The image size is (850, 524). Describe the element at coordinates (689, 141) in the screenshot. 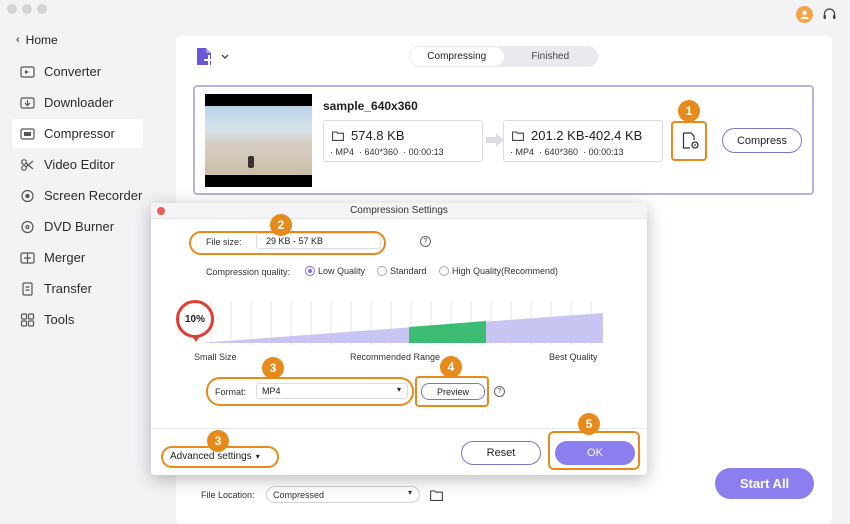

I see `highlight-settings` at that location.